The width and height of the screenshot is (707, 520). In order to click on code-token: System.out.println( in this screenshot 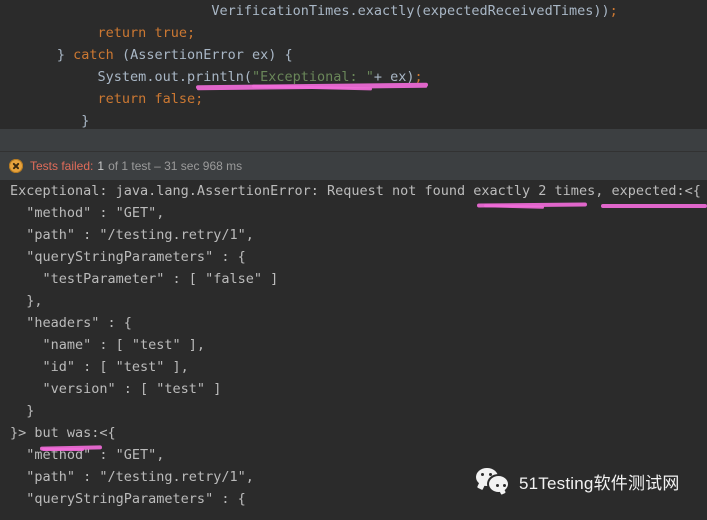, I will do `click(174, 77)`.